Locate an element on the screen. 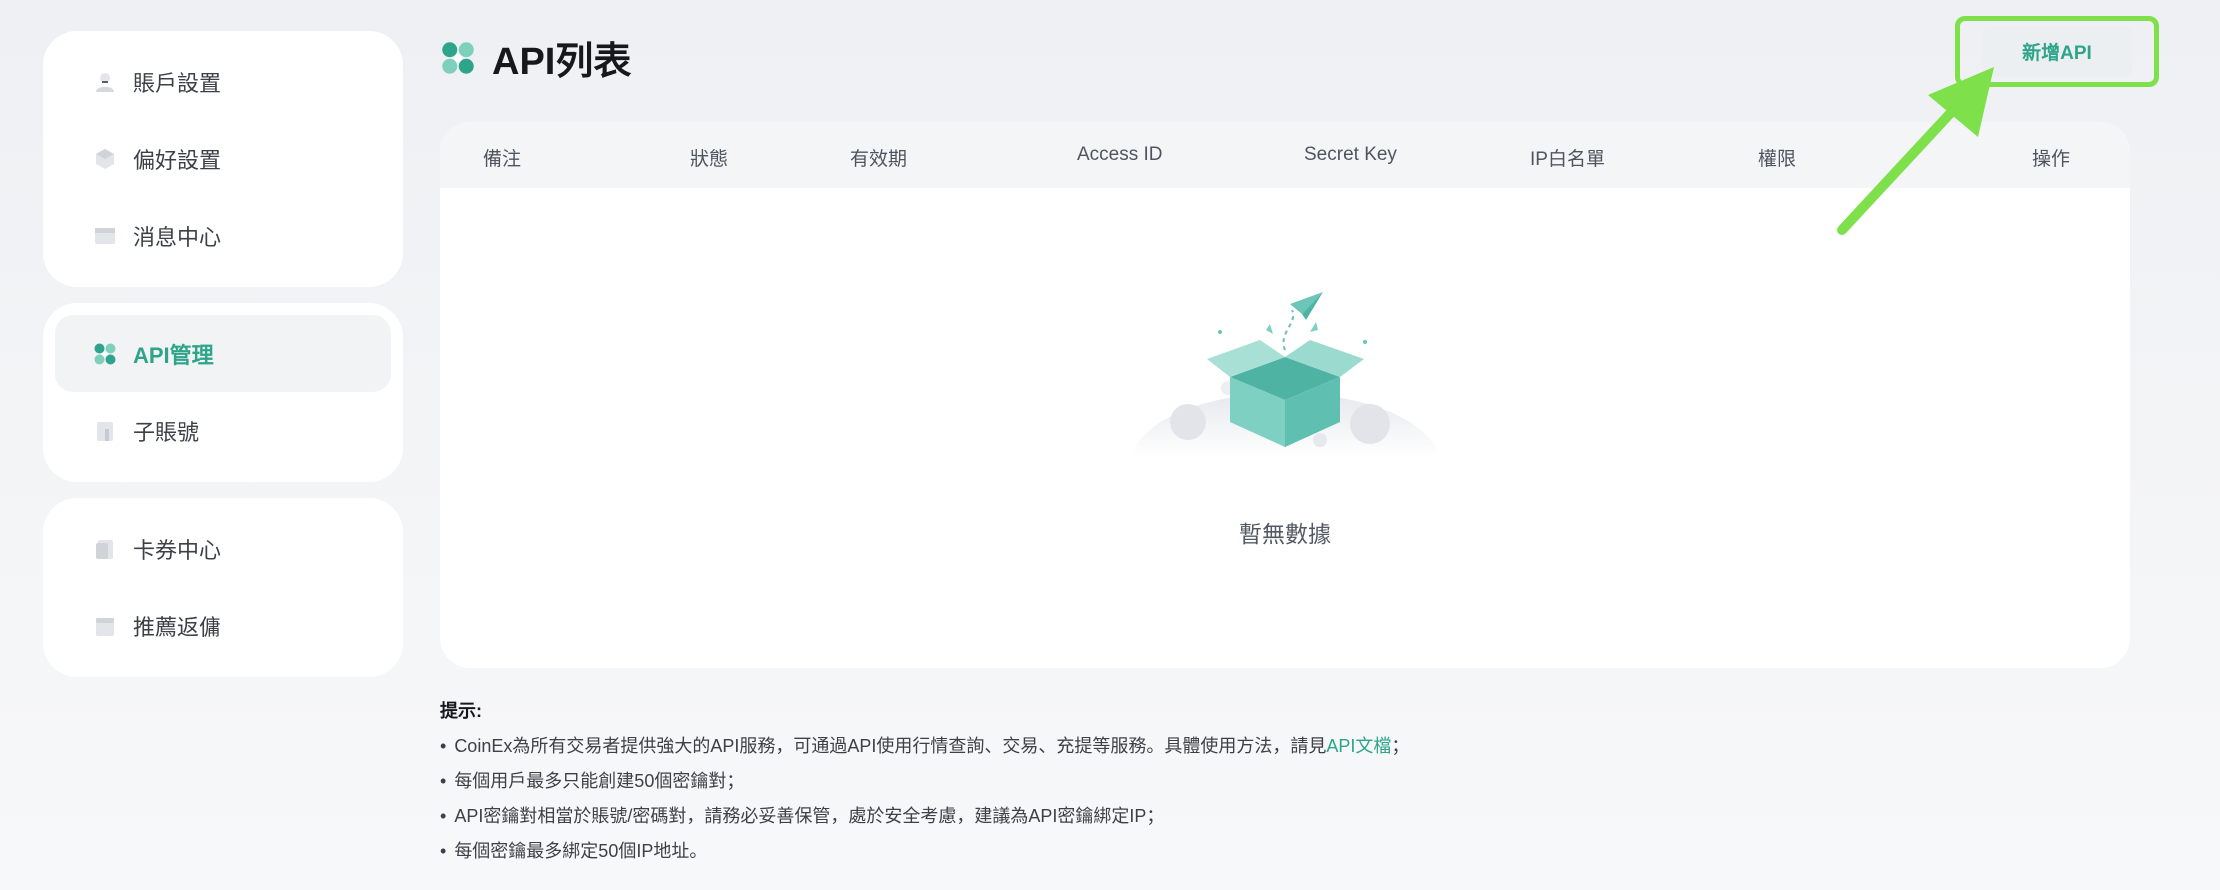 The width and height of the screenshot is (2220, 890). sidebar-group-account: 賬戶設置 偏好設置 消息中心 is located at coordinates (223, 159).